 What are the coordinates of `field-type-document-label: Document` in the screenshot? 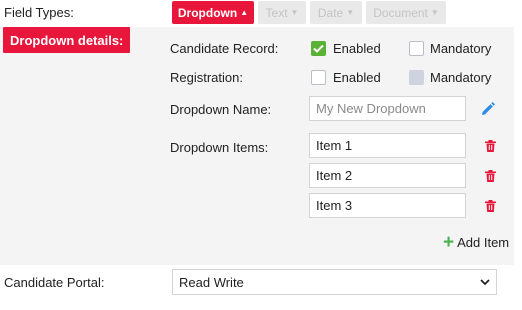 It's located at (400, 12).